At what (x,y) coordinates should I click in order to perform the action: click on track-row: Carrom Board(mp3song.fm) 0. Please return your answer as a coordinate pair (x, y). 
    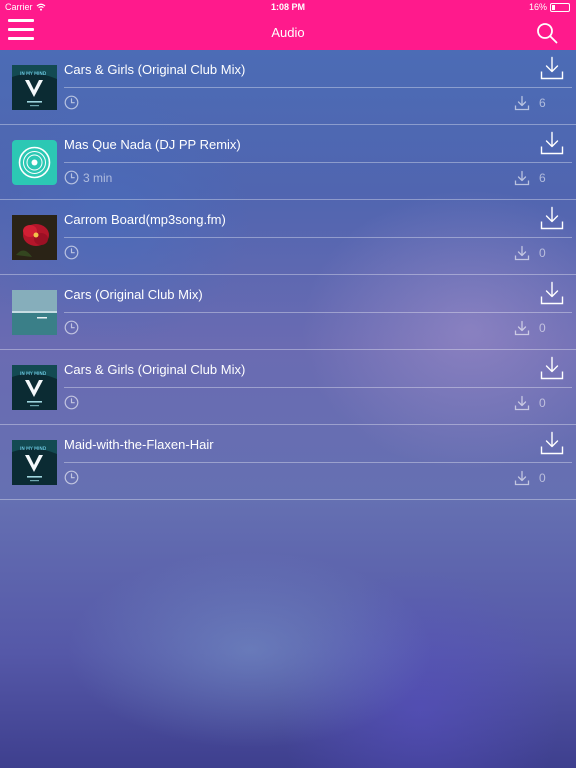
    Looking at the image, I should click on (288, 237).